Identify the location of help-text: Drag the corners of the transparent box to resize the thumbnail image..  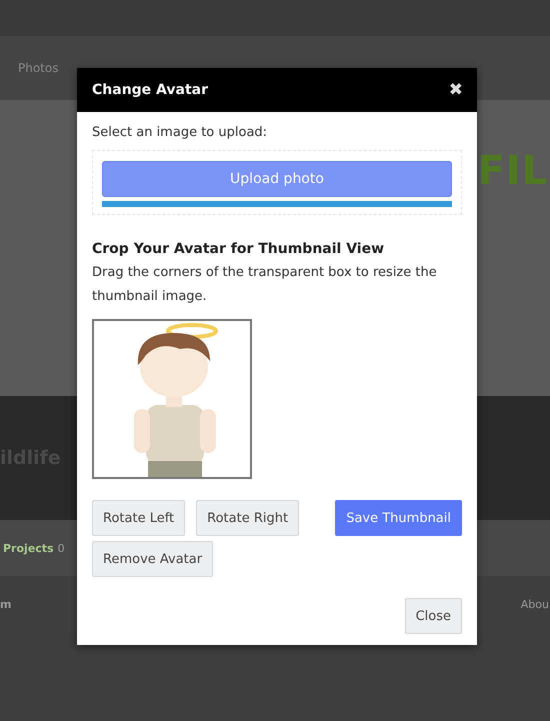
(265, 285).